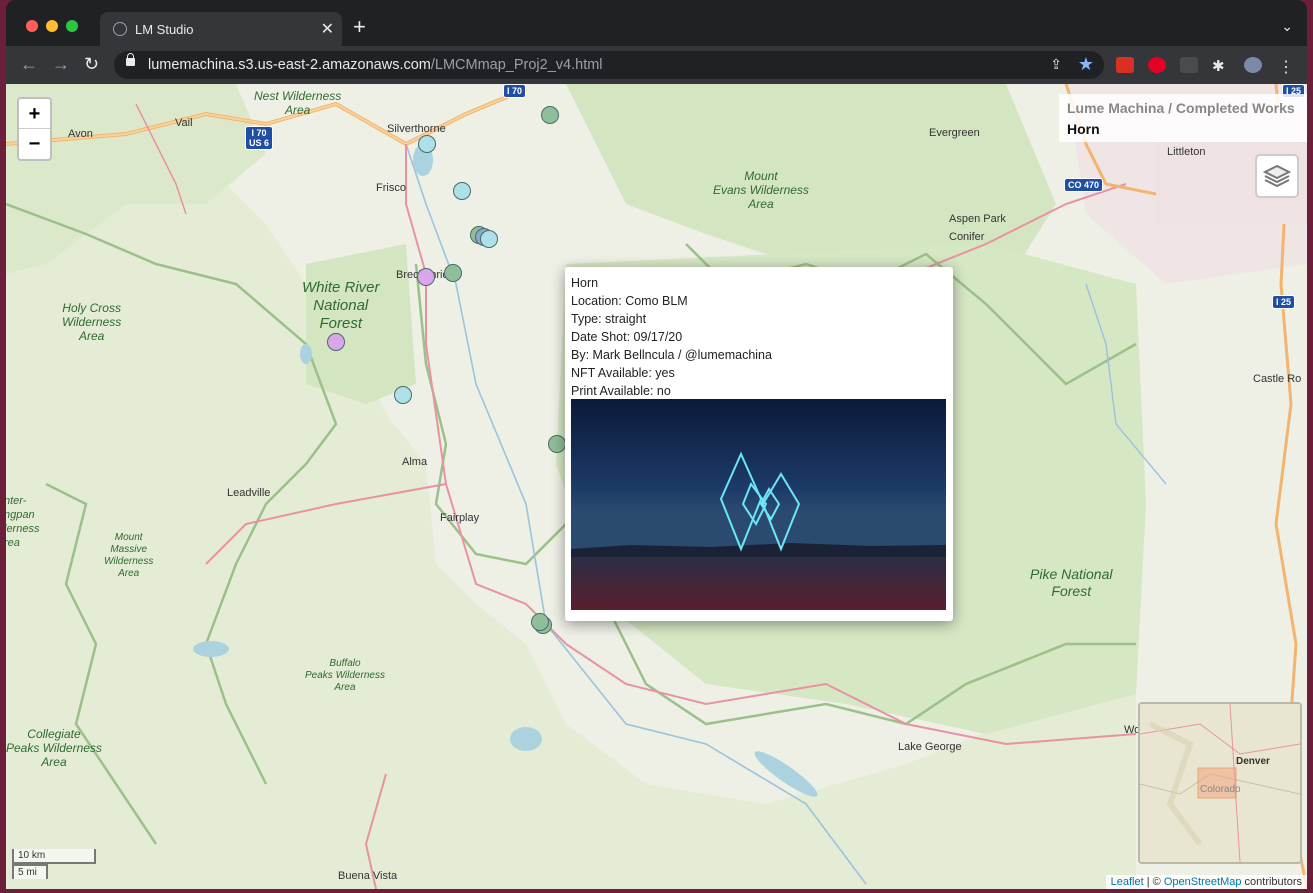 This screenshot has height=893, width=1313. I want to click on label-mount-evans: Mount Evans Wilderness Area, so click(761, 190).